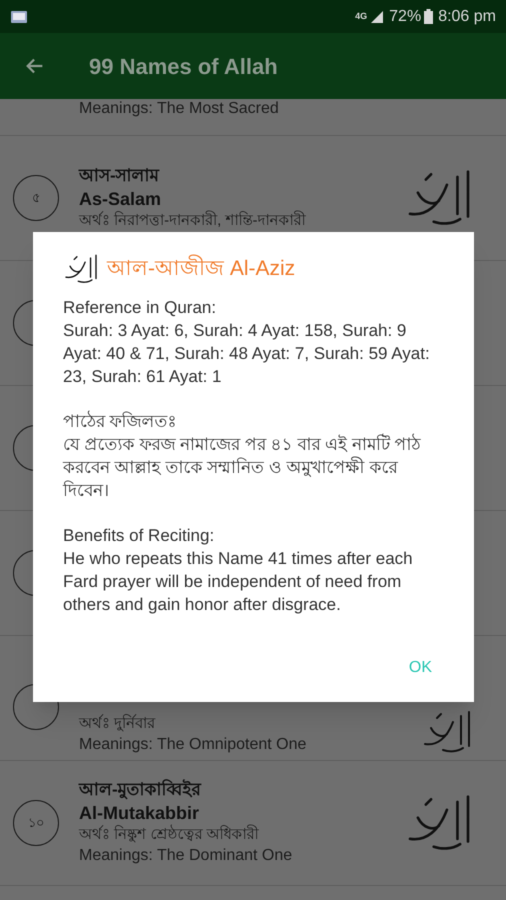  What do you see at coordinates (139, 813) in the screenshot?
I see `name-english: Al-Mutakabbir` at bounding box center [139, 813].